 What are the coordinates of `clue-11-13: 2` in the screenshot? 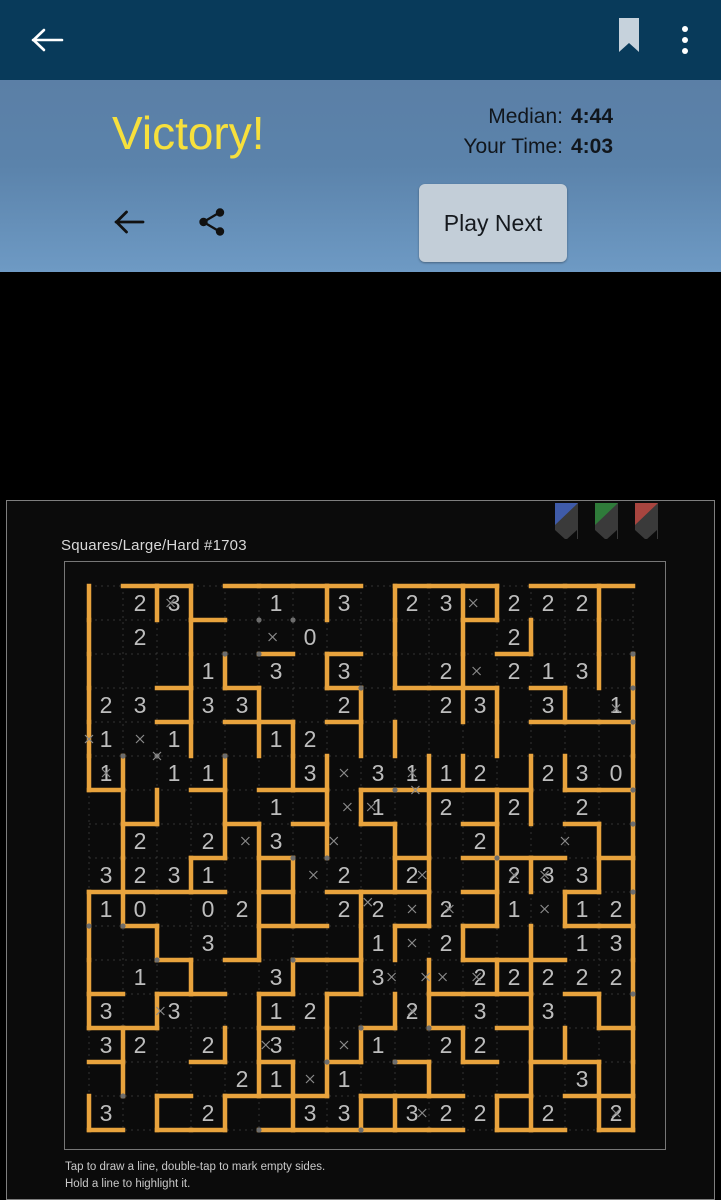 It's located at (548, 977).